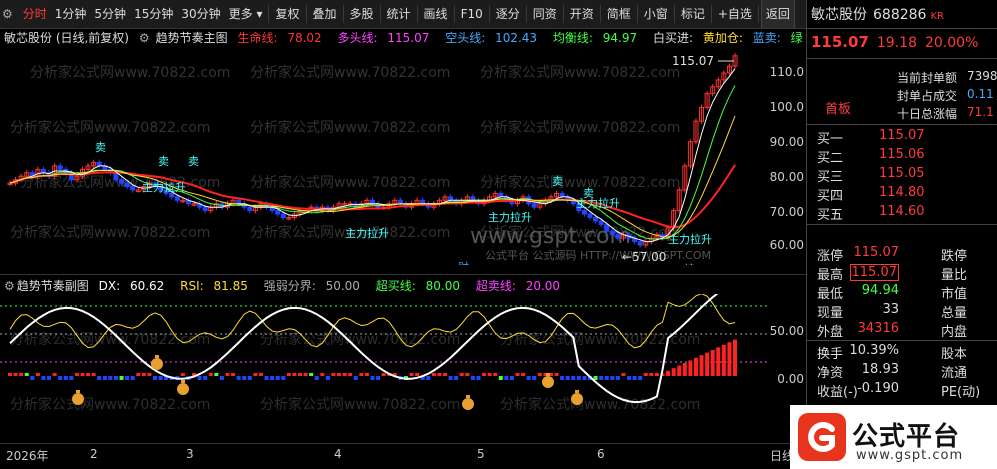 The image size is (997, 469). Describe the element at coordinates (595, 38) in the screenshot. I see `balance-line-label: 均衡线: 94.97` at that location.